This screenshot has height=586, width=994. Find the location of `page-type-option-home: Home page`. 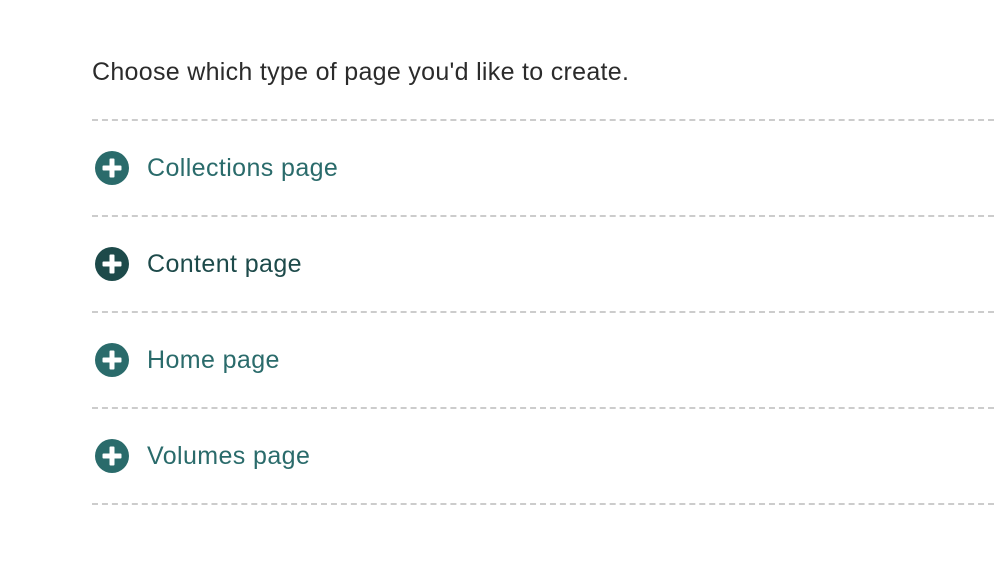

page-type-option-home: Home page is located at coordinates (543, 361).